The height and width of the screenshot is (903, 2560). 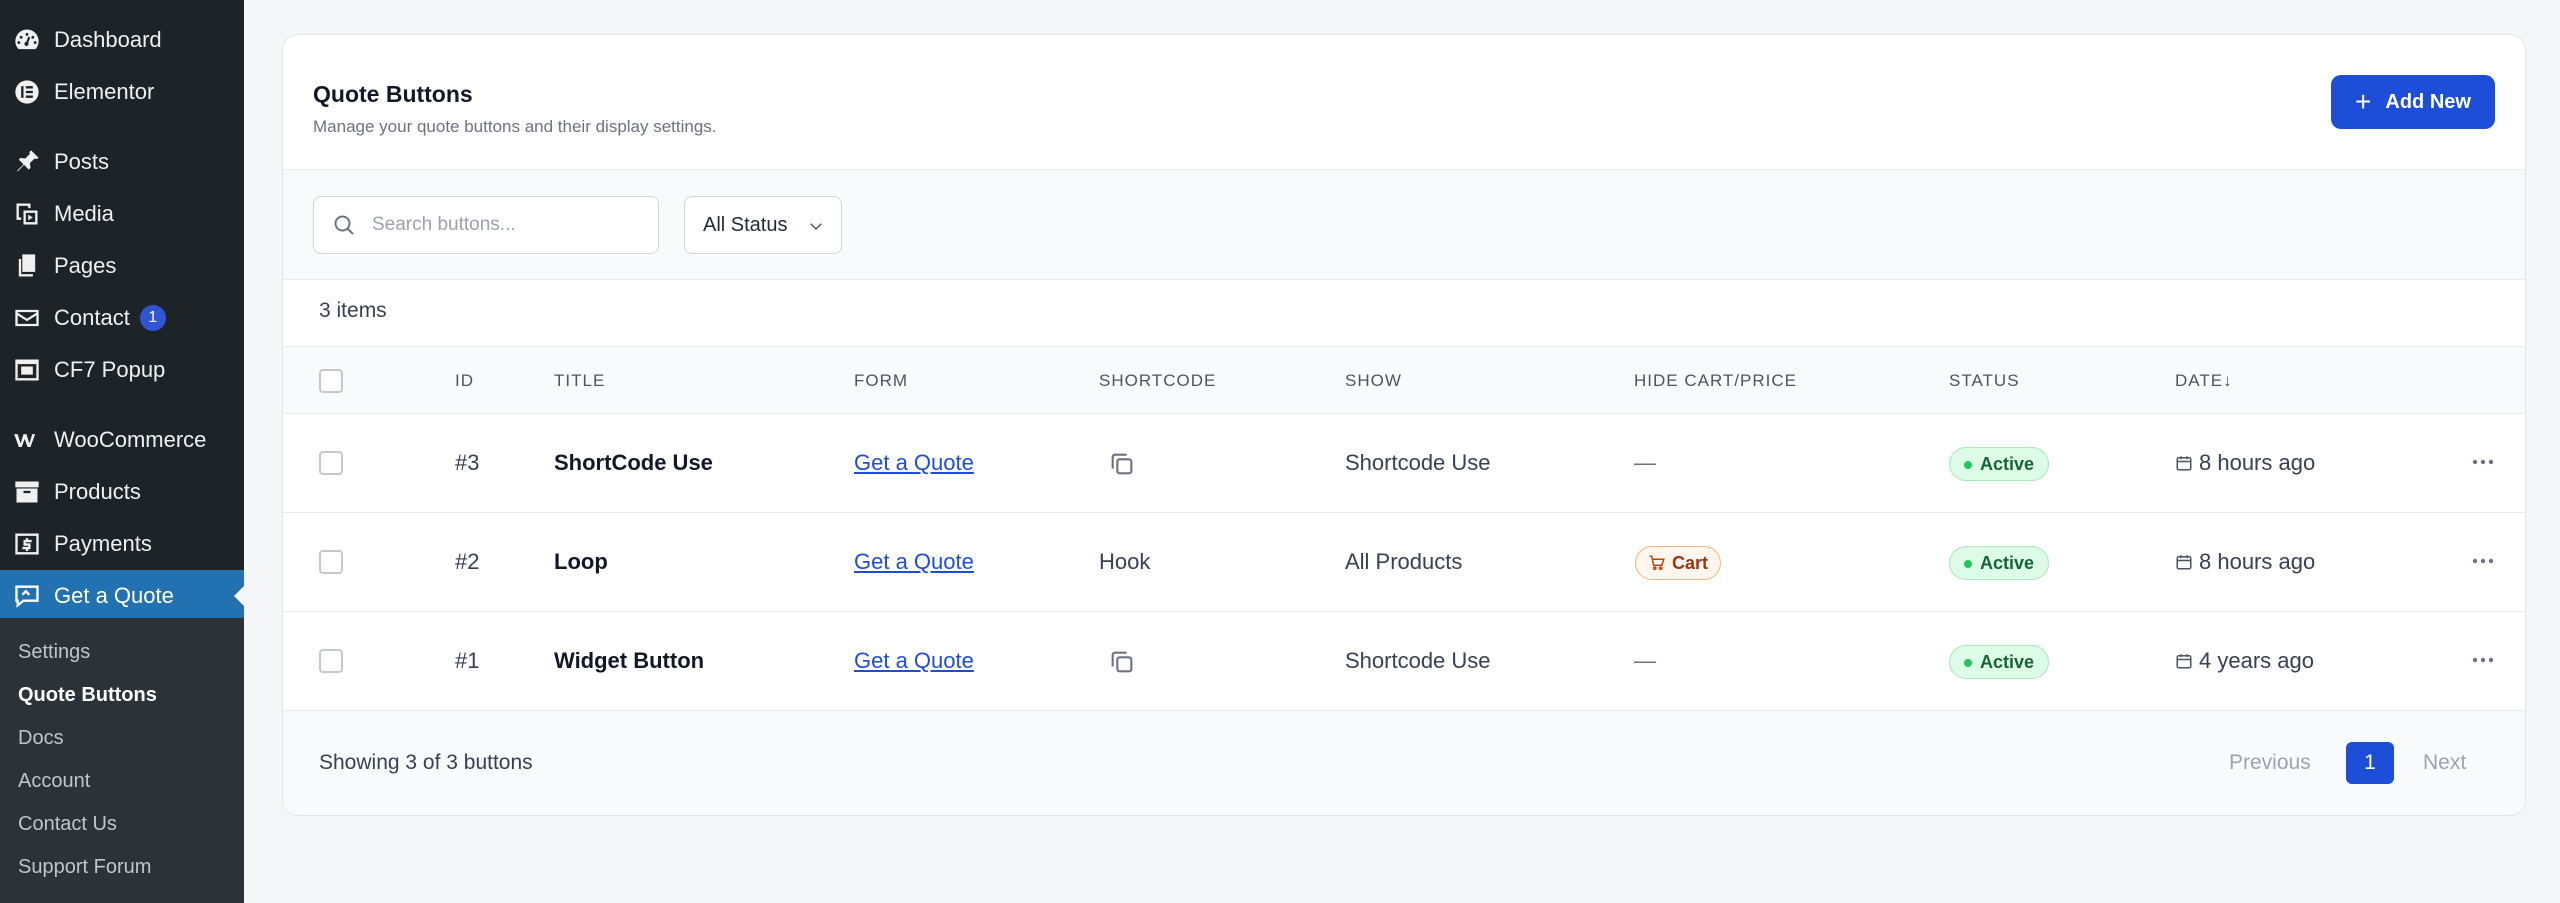 I want to click on previous-page-button: Previous, so click(x=2270, y=763).